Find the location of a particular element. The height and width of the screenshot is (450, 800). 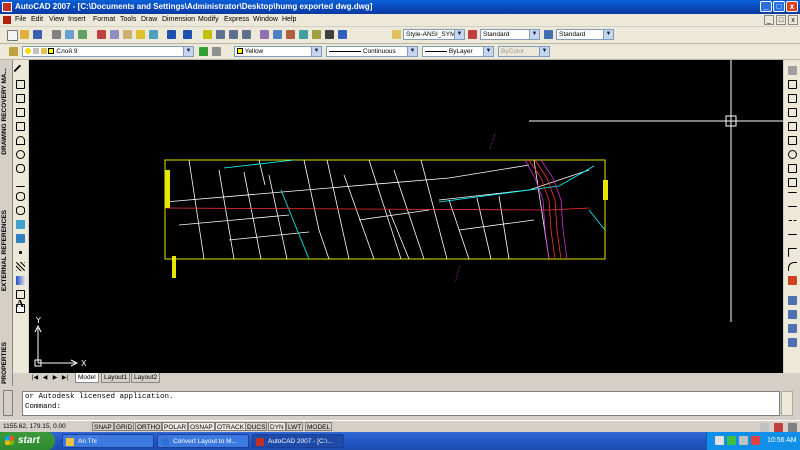

rectangle-icon is located at coordinates (20, 126).